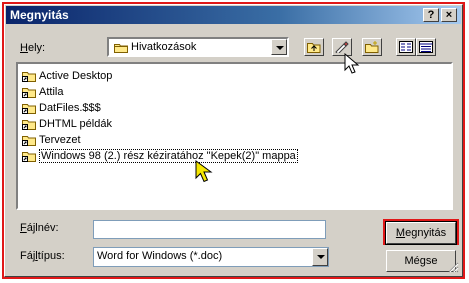 Image resolution: width=469 pixels, height=283 pixels. What do you see at coordinates (60, 140) in the screenshot?
I see `list-item-label: Tervezet` at bounding box center [60, 140].